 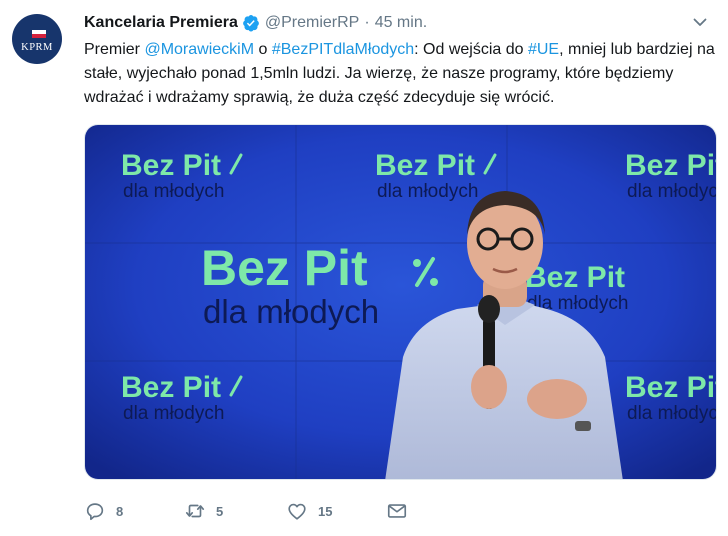 What do you see at coordinates (37, 47) in the screenshot?
I see `avatar-text: KPRM` at bounding box center [37, 47].